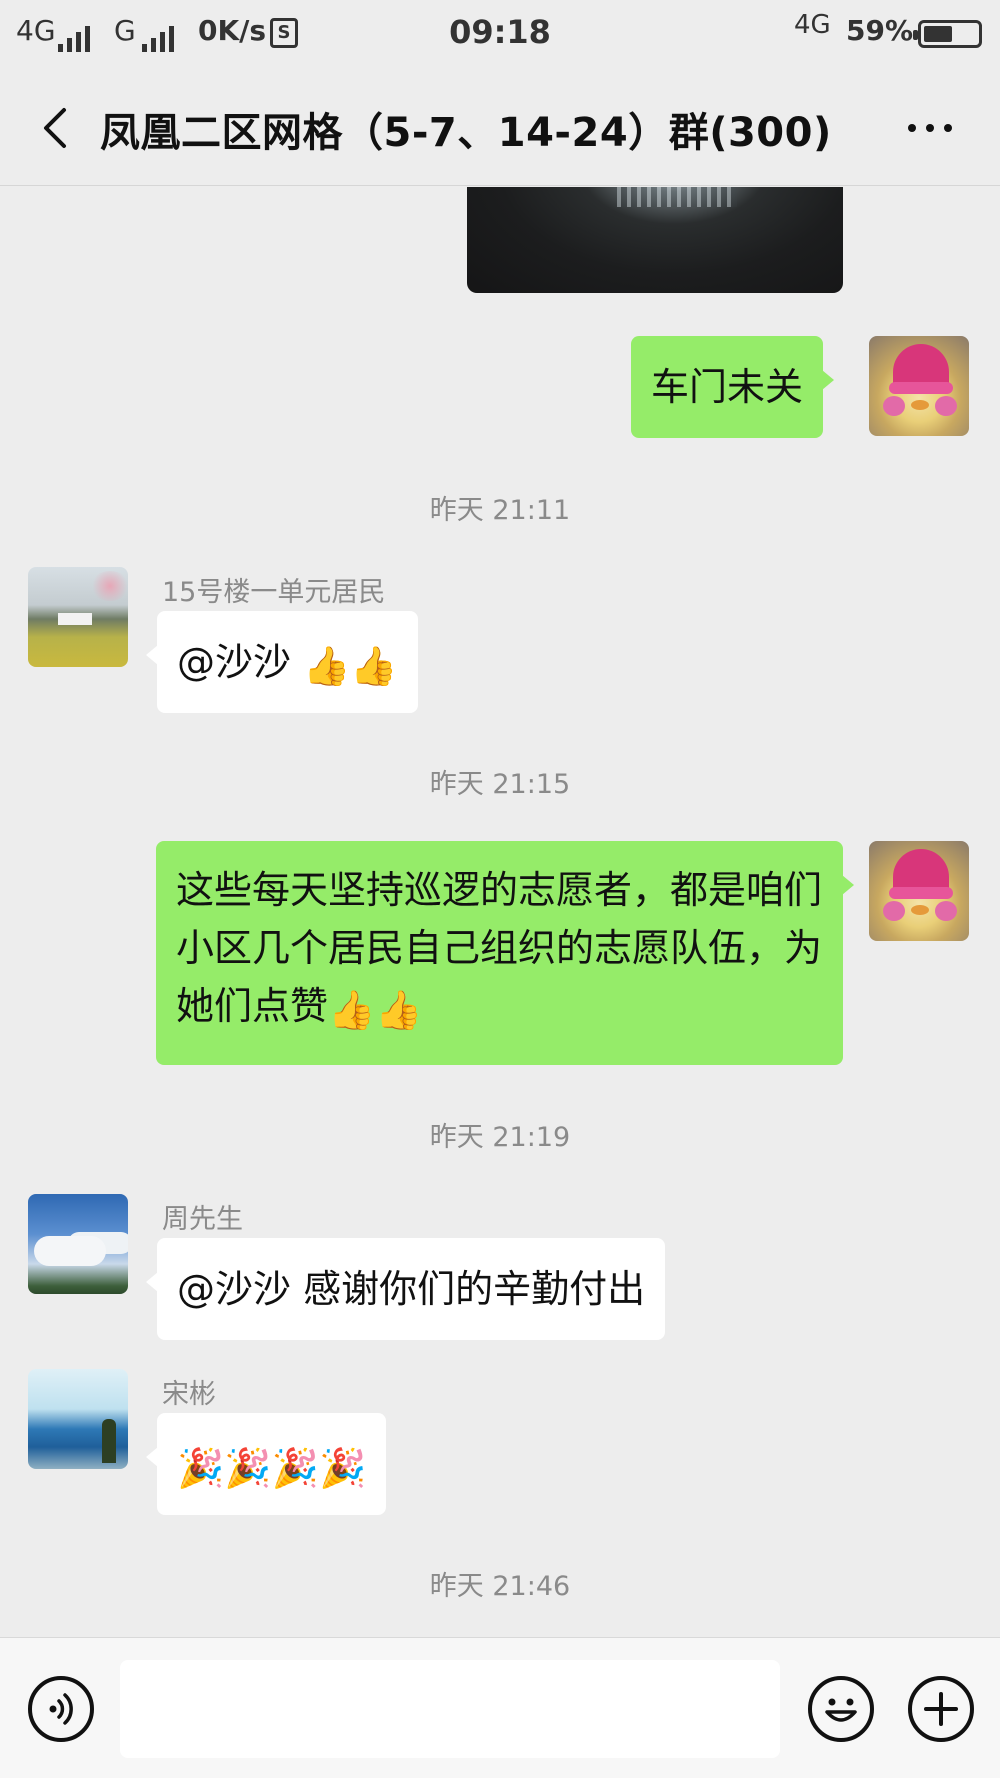 The height and width of the screenshot is (1778, 1000). I want to click on image-message, so click(655, 240).